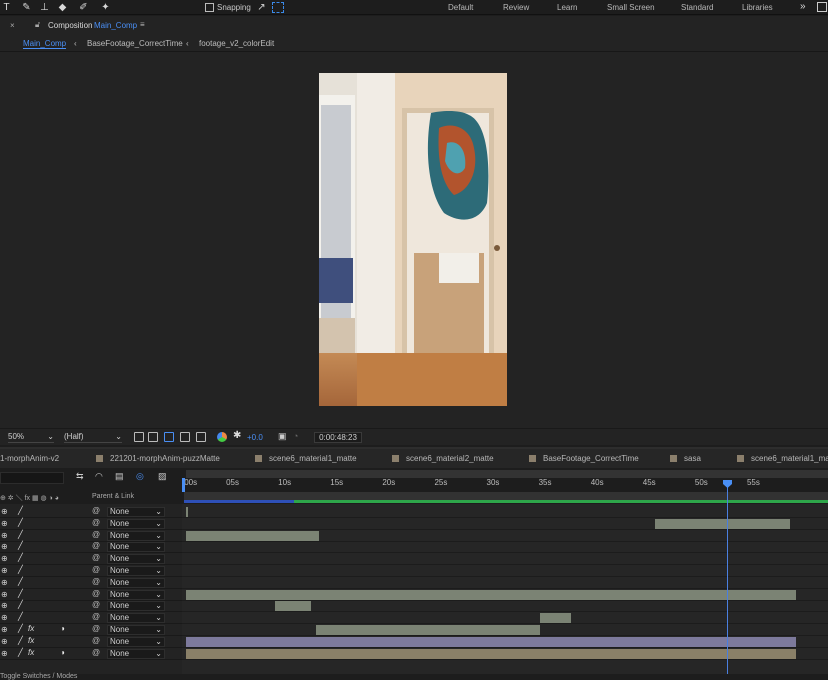  What do you see at coordinates (83, 7) in the screenshot?
I see `roto-brush-tool-icon: ✐` at bounding box center [83, 7].